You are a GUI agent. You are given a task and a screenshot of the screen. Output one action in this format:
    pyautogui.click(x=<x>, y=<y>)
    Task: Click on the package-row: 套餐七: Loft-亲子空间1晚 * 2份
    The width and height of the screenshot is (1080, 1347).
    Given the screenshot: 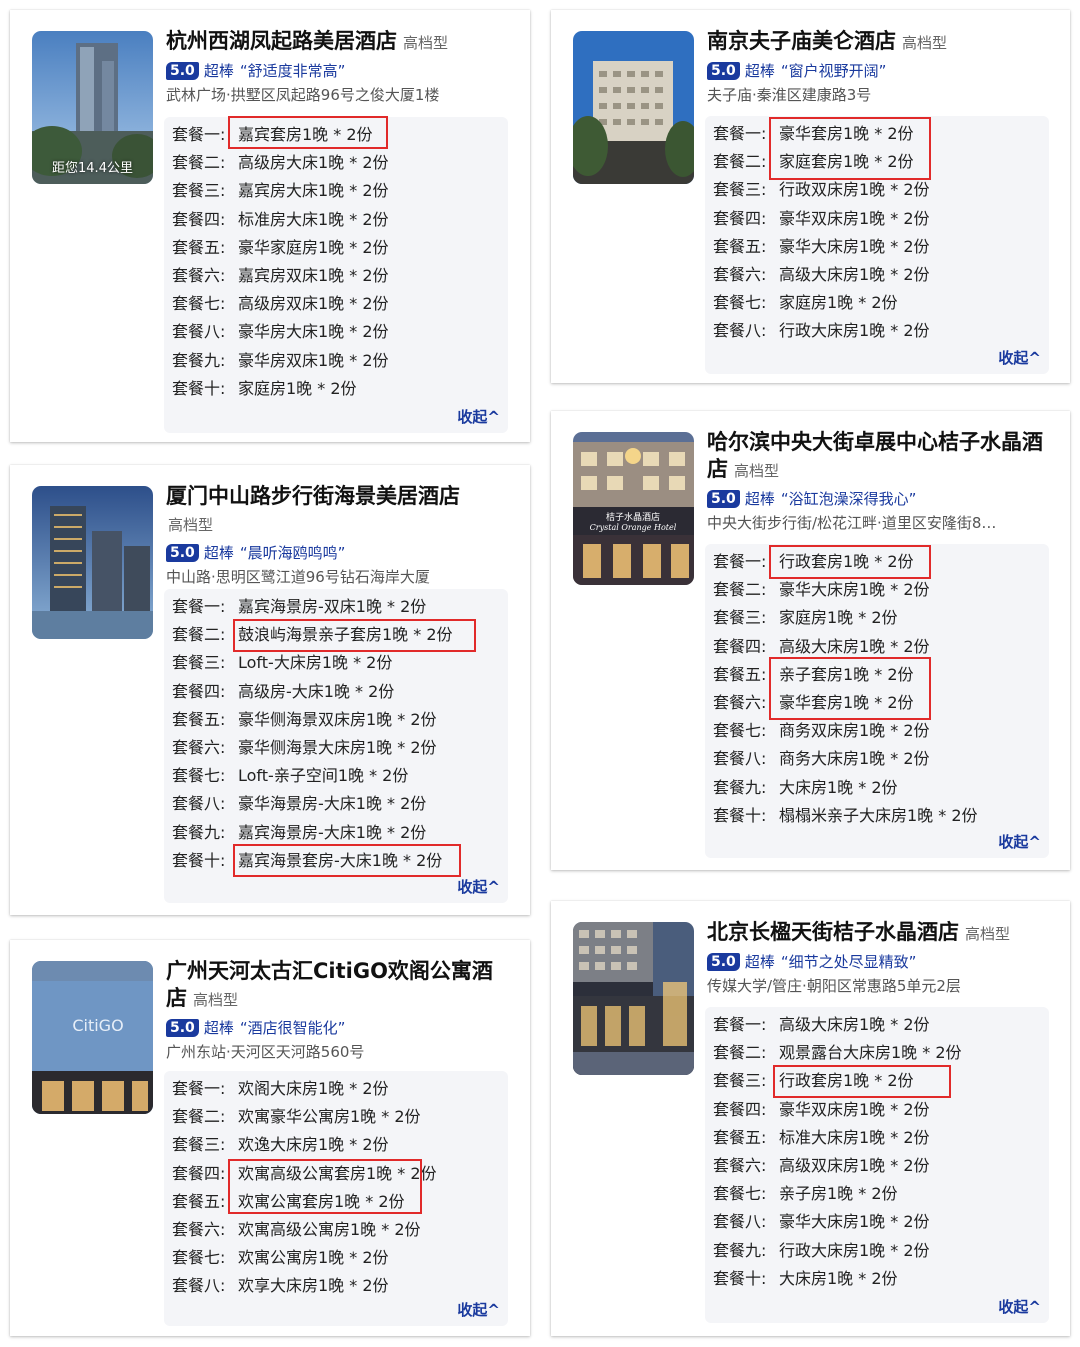 What is the action you would take?
    pyautogui.click(x=290, y=776)
    